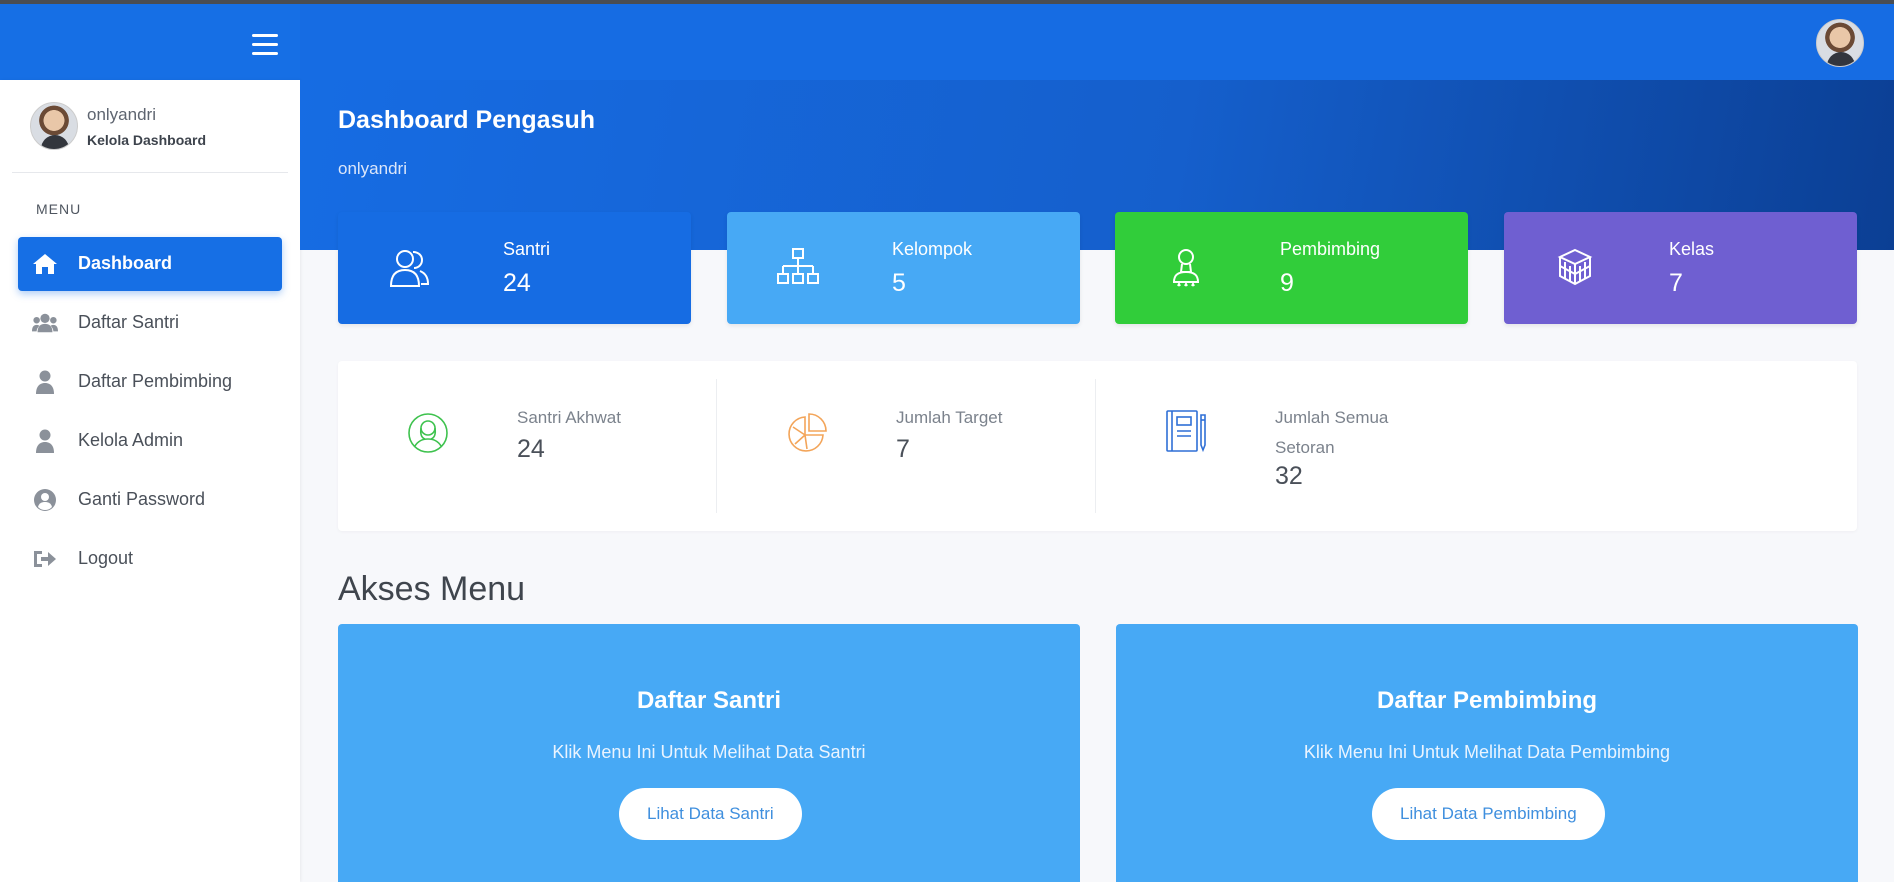 The width and height of the screenshot is (1894, 882). What do you see at coordinates (147, 140) in the screenshot?
I see `user-role: Kelola Dashboard` at bounding box center [147, 140].